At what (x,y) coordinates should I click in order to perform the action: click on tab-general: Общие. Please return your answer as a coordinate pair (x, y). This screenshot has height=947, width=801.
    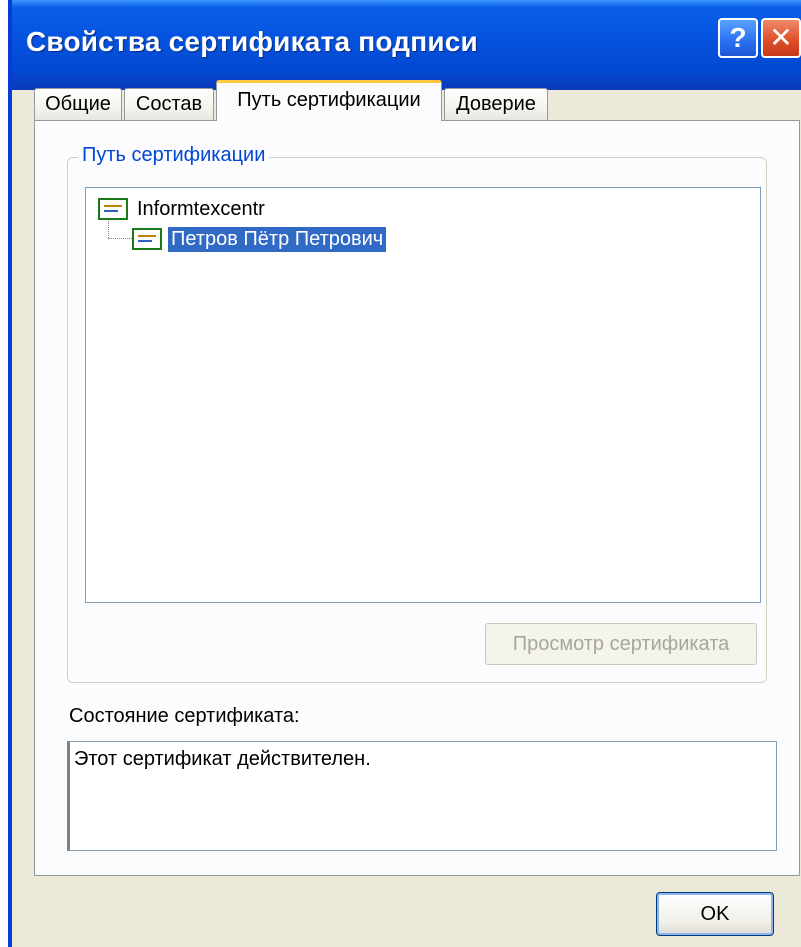
    Looking at the image, I should click on (78, 104).